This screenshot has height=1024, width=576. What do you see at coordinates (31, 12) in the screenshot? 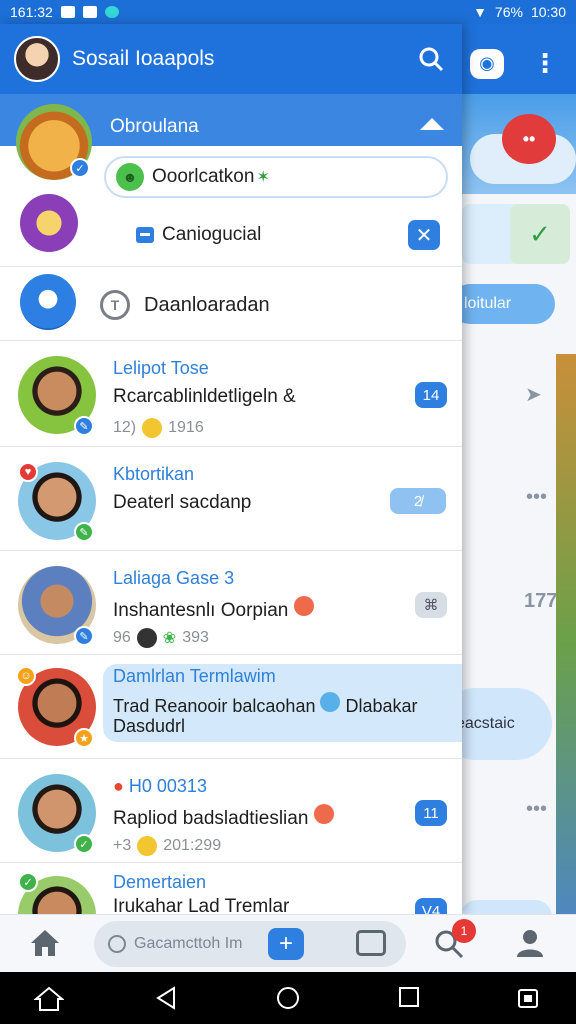
I see `status-time-left: 161:32` at bounding box center [31, 12].